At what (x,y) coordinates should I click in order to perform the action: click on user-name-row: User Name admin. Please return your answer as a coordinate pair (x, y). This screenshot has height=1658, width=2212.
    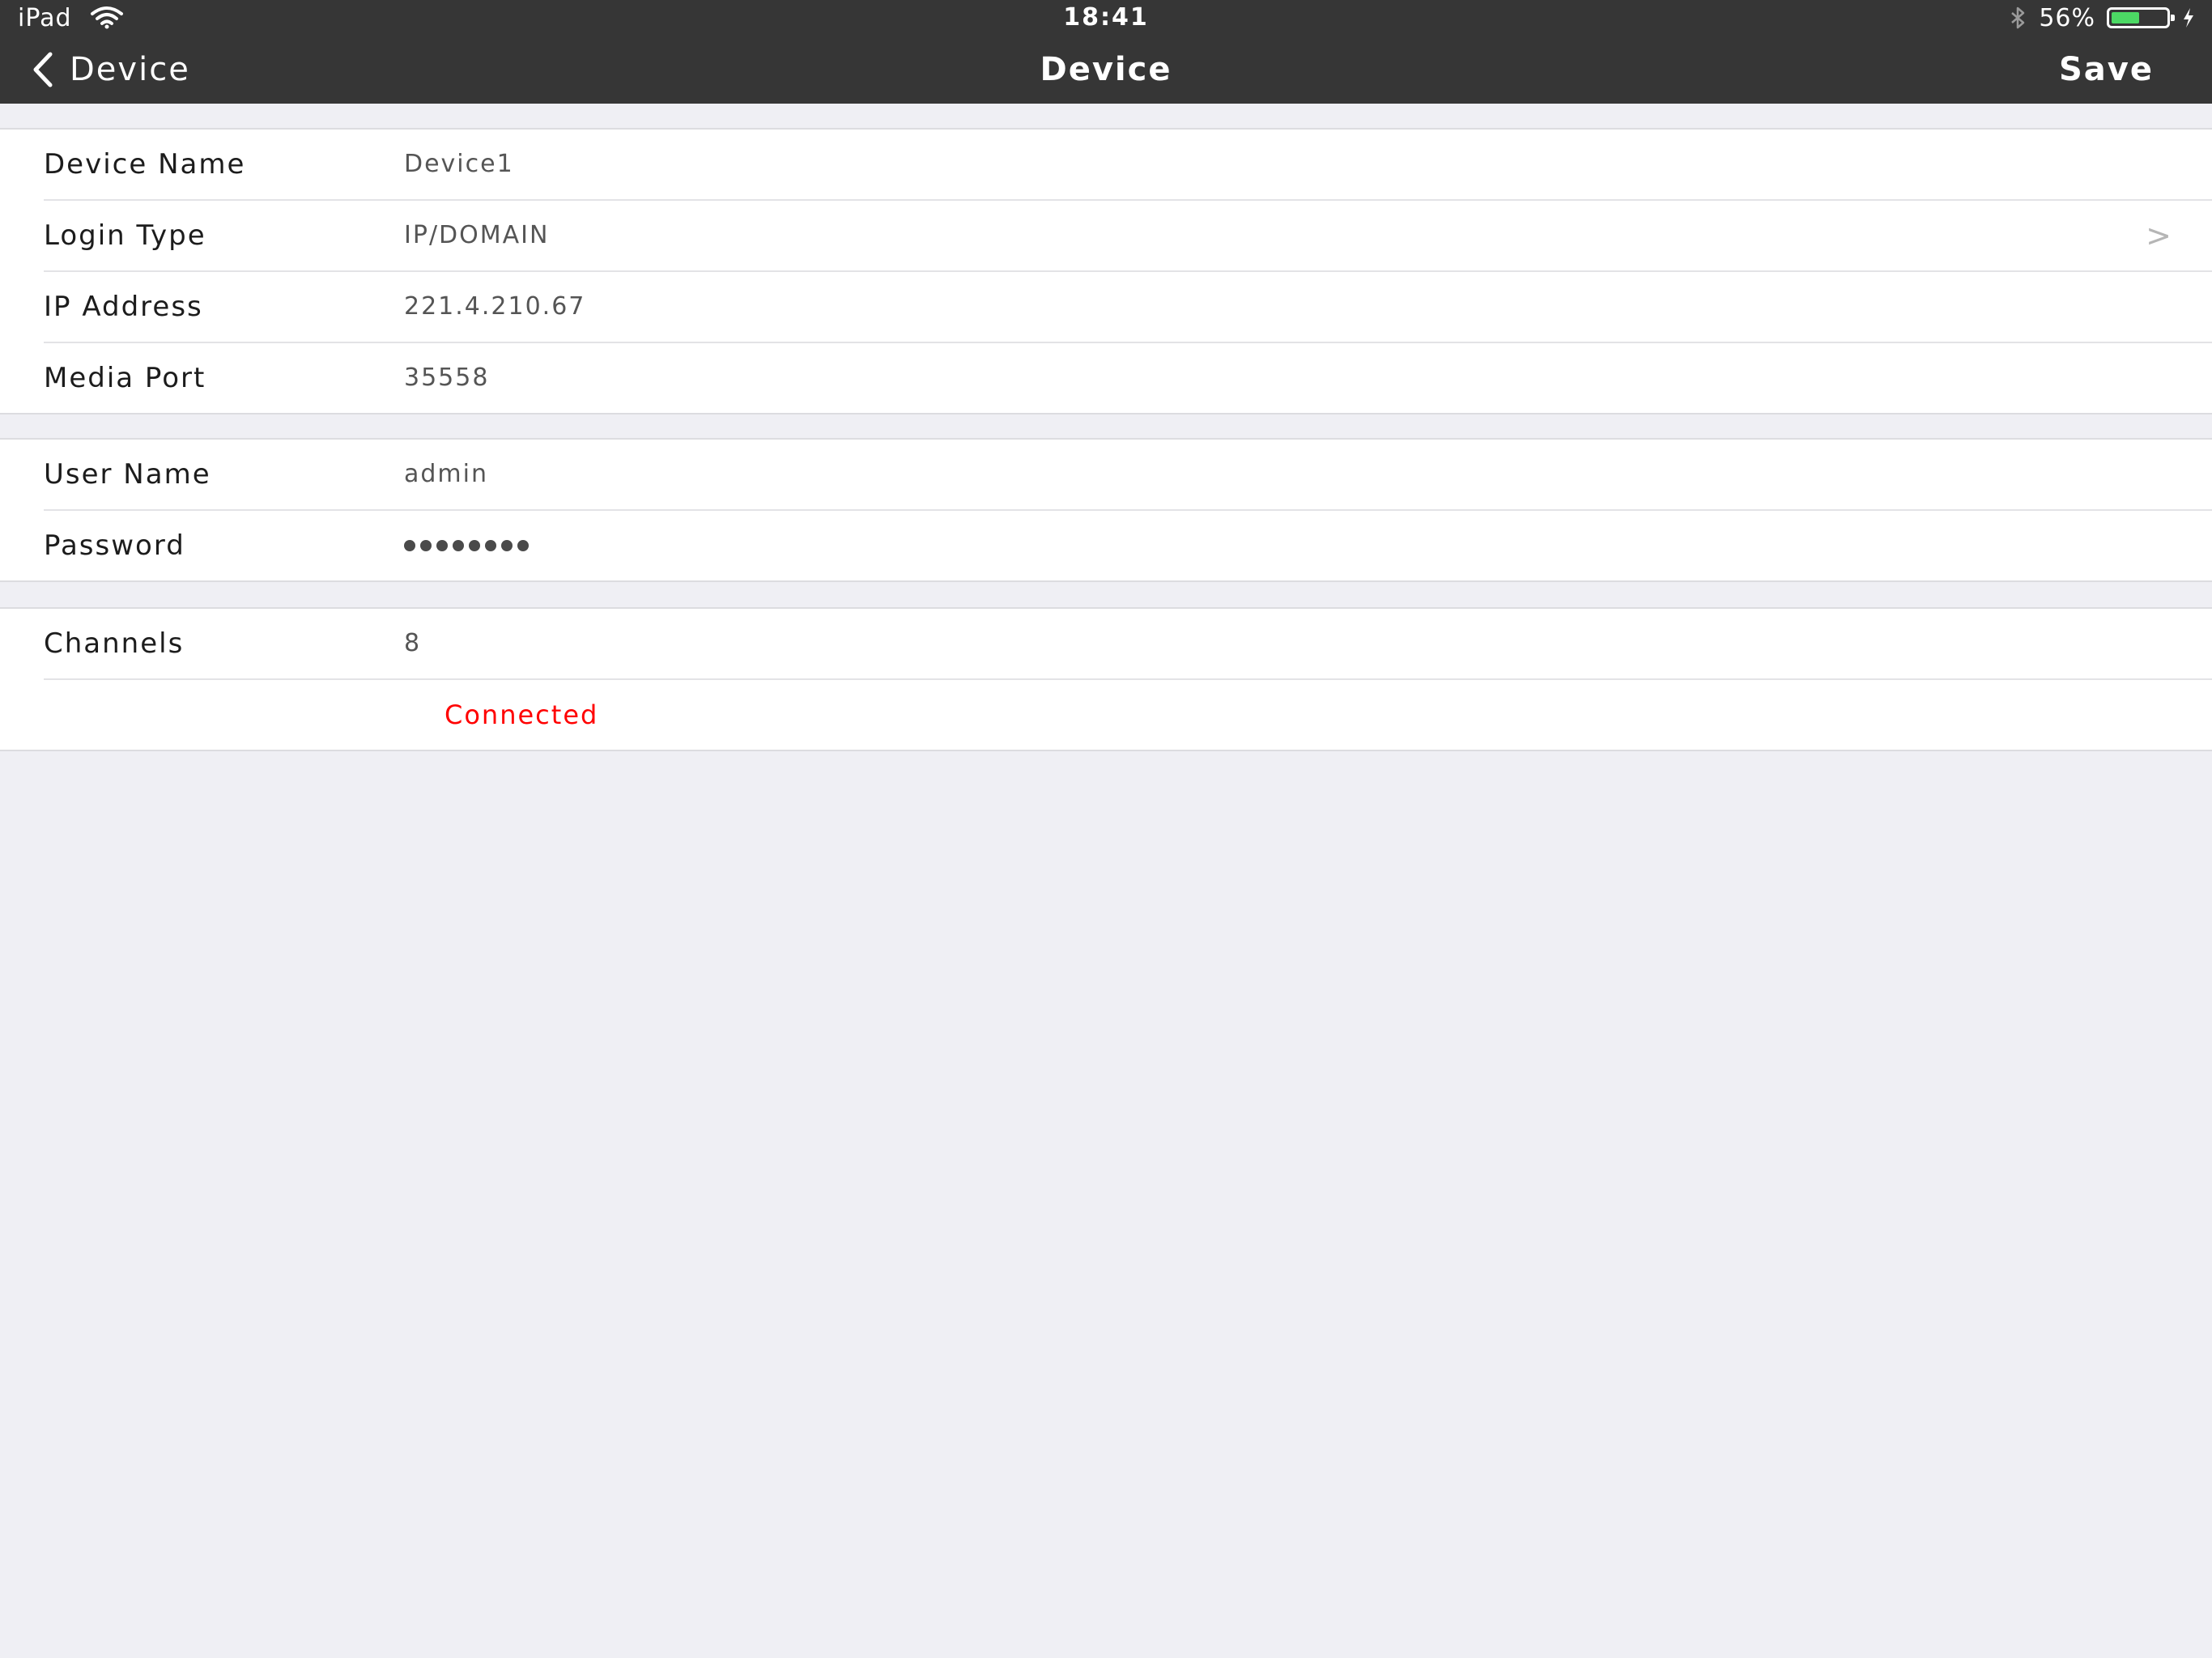
    Looking at the image, I should click on (1128, 475).